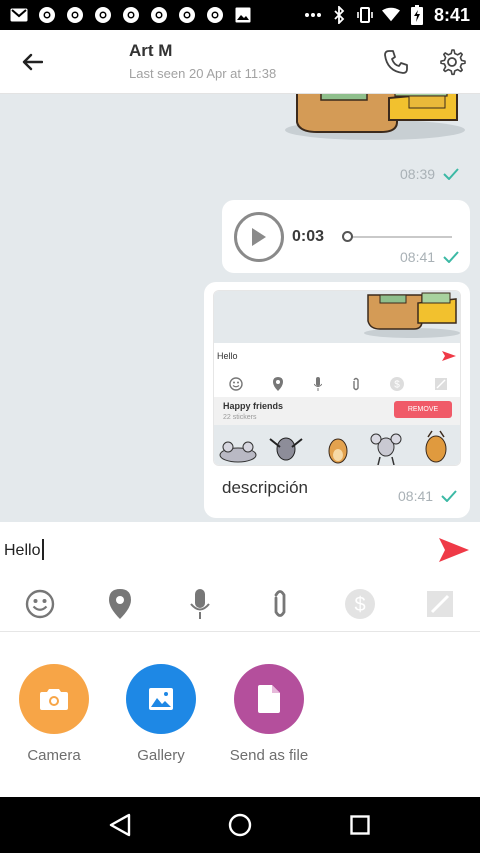 Image resolution: width=480 pixels, height=853 pixels. I want to click on play-icon, so click(259, 237).